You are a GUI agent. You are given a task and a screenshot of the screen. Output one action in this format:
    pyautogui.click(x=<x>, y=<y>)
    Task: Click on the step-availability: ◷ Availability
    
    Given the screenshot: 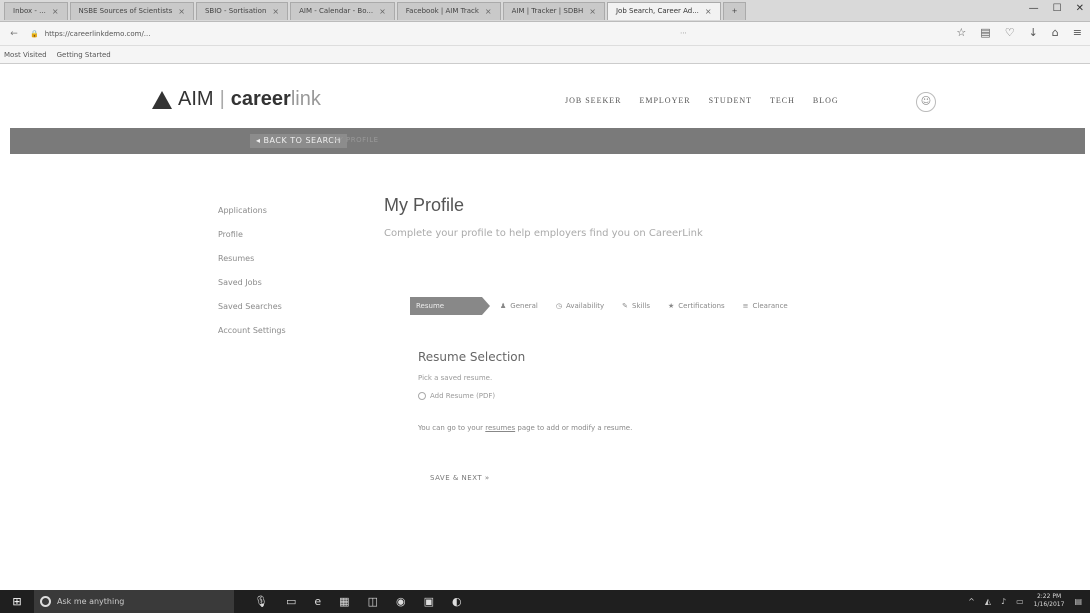 What is the action you would take?
    pyautogui.click(x=580, y=306)
    